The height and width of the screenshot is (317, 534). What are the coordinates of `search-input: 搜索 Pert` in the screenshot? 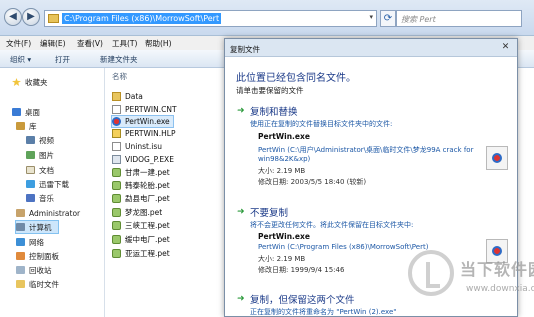 It's located at (459, 18).